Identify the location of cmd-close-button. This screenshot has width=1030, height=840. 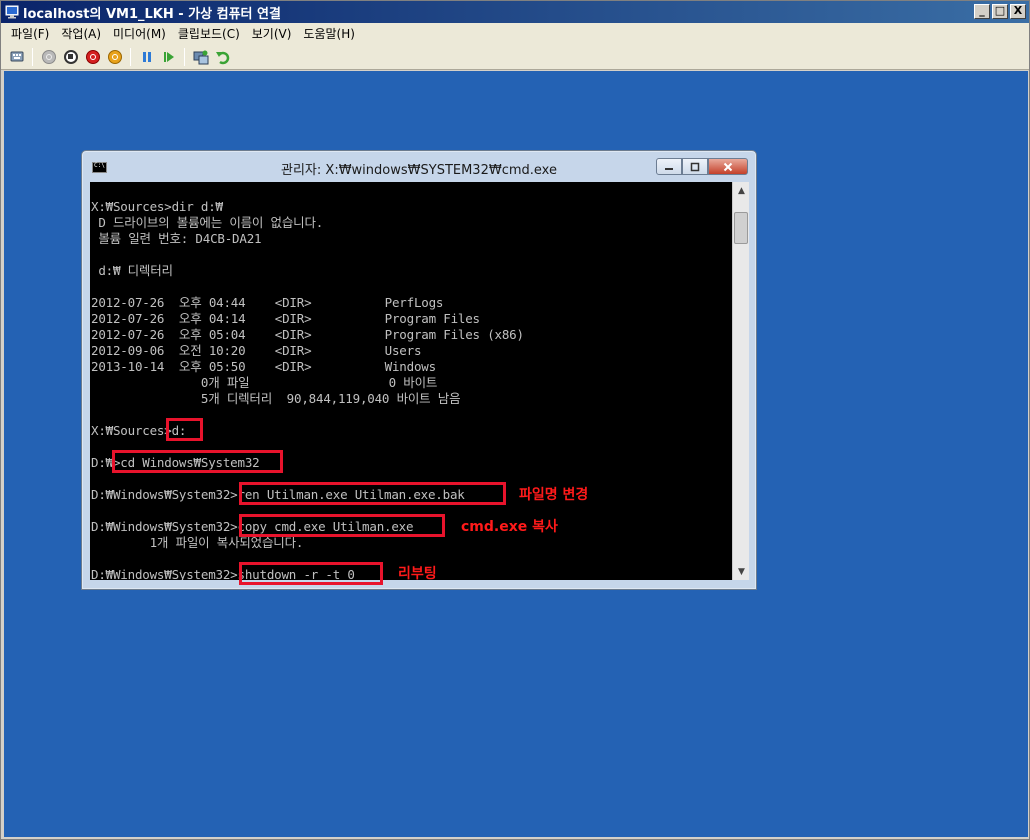
(728, 166).